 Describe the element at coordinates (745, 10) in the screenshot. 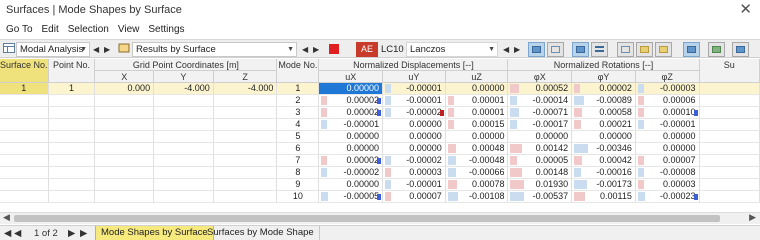

I see `close-icon: ✕` at that location.